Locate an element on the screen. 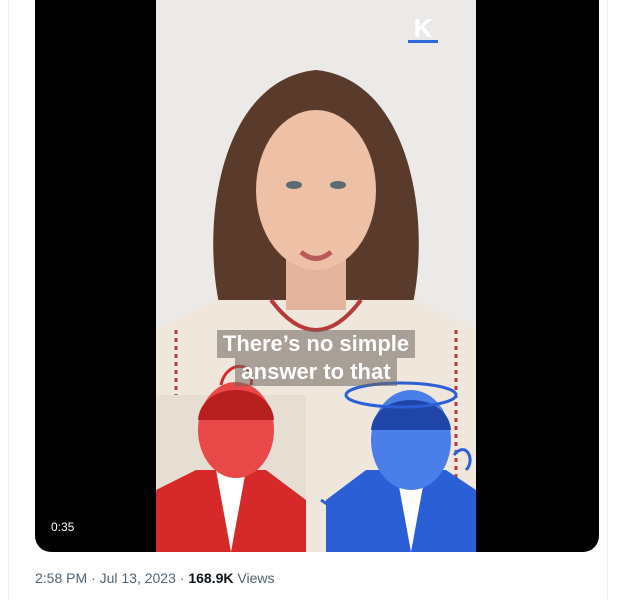  tweet-time: 2:58 PM is located at coordinates (61, 578).